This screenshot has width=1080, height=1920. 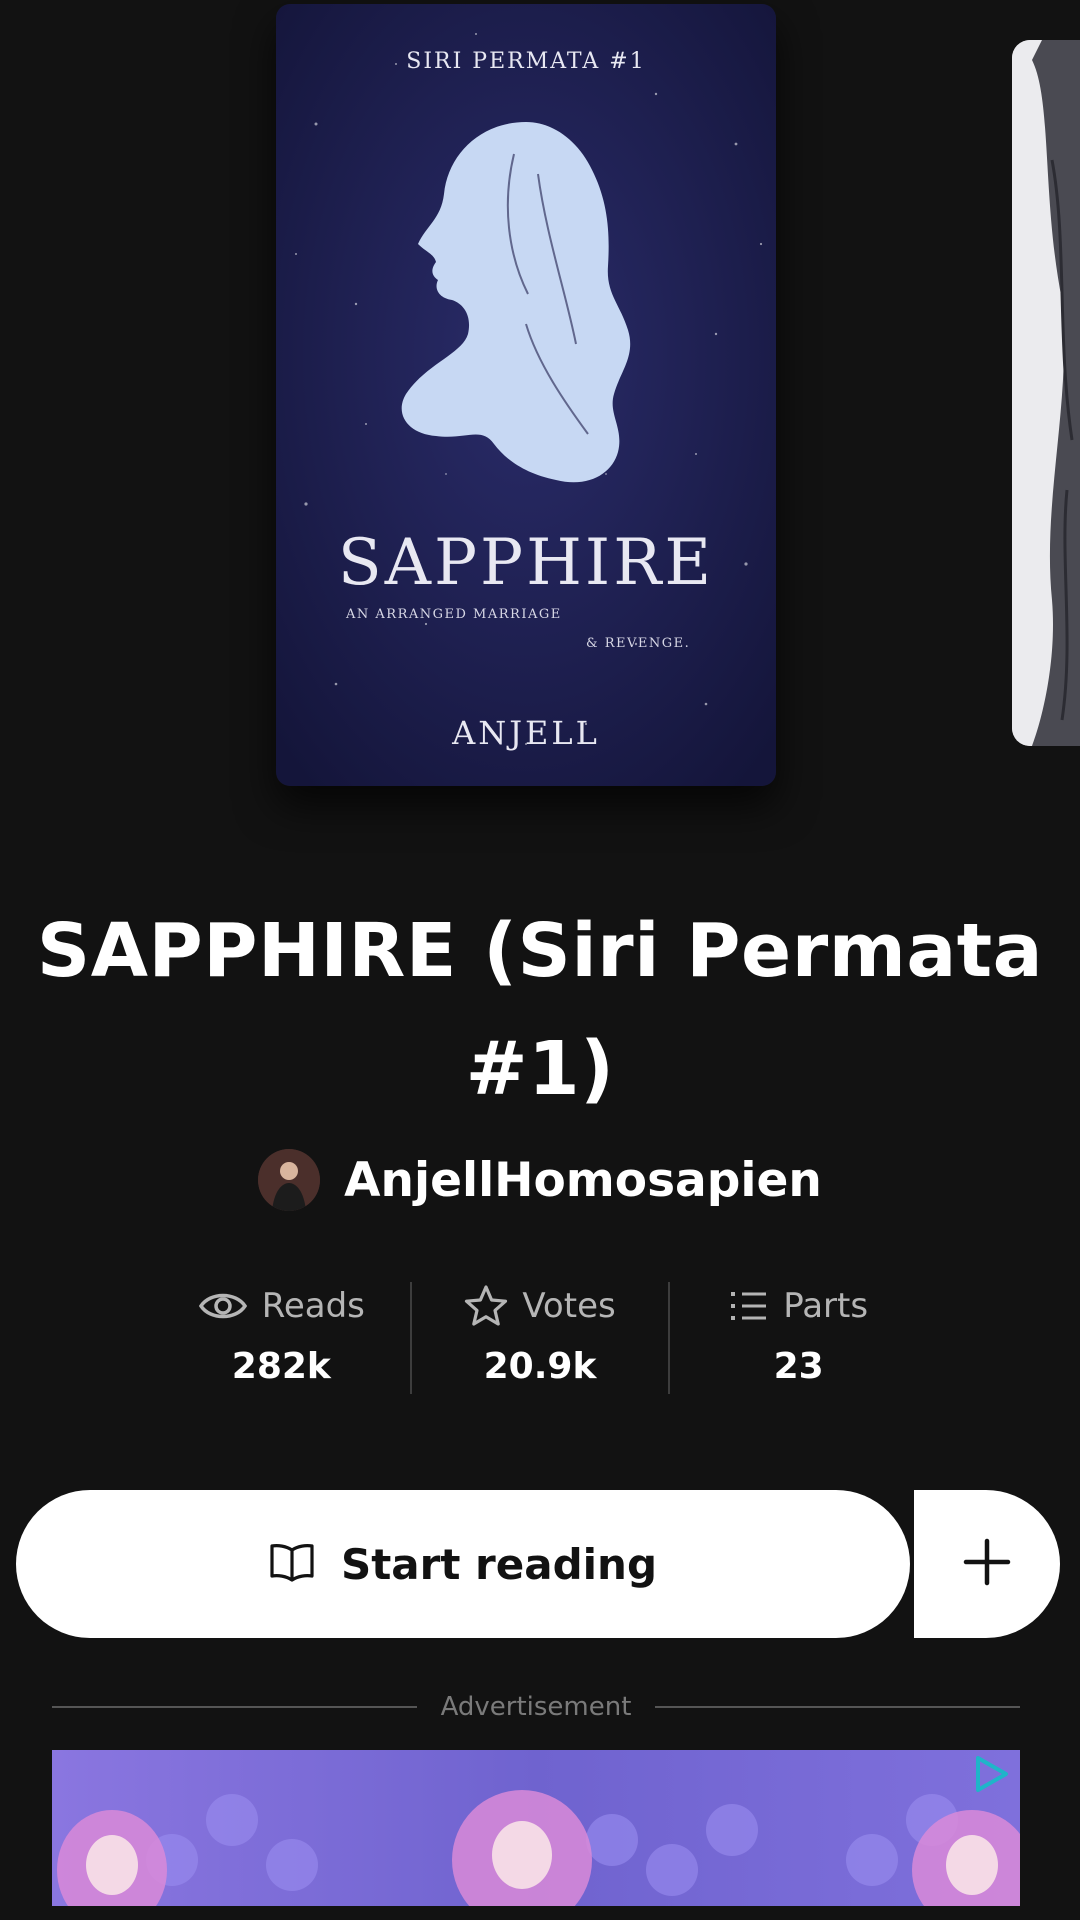 What do you see at coordinates (453, 614) in the screenshot?
I see `cover-tagline-1: AN ARRANGED MARRIAGE` at bounding box center [453, 614].